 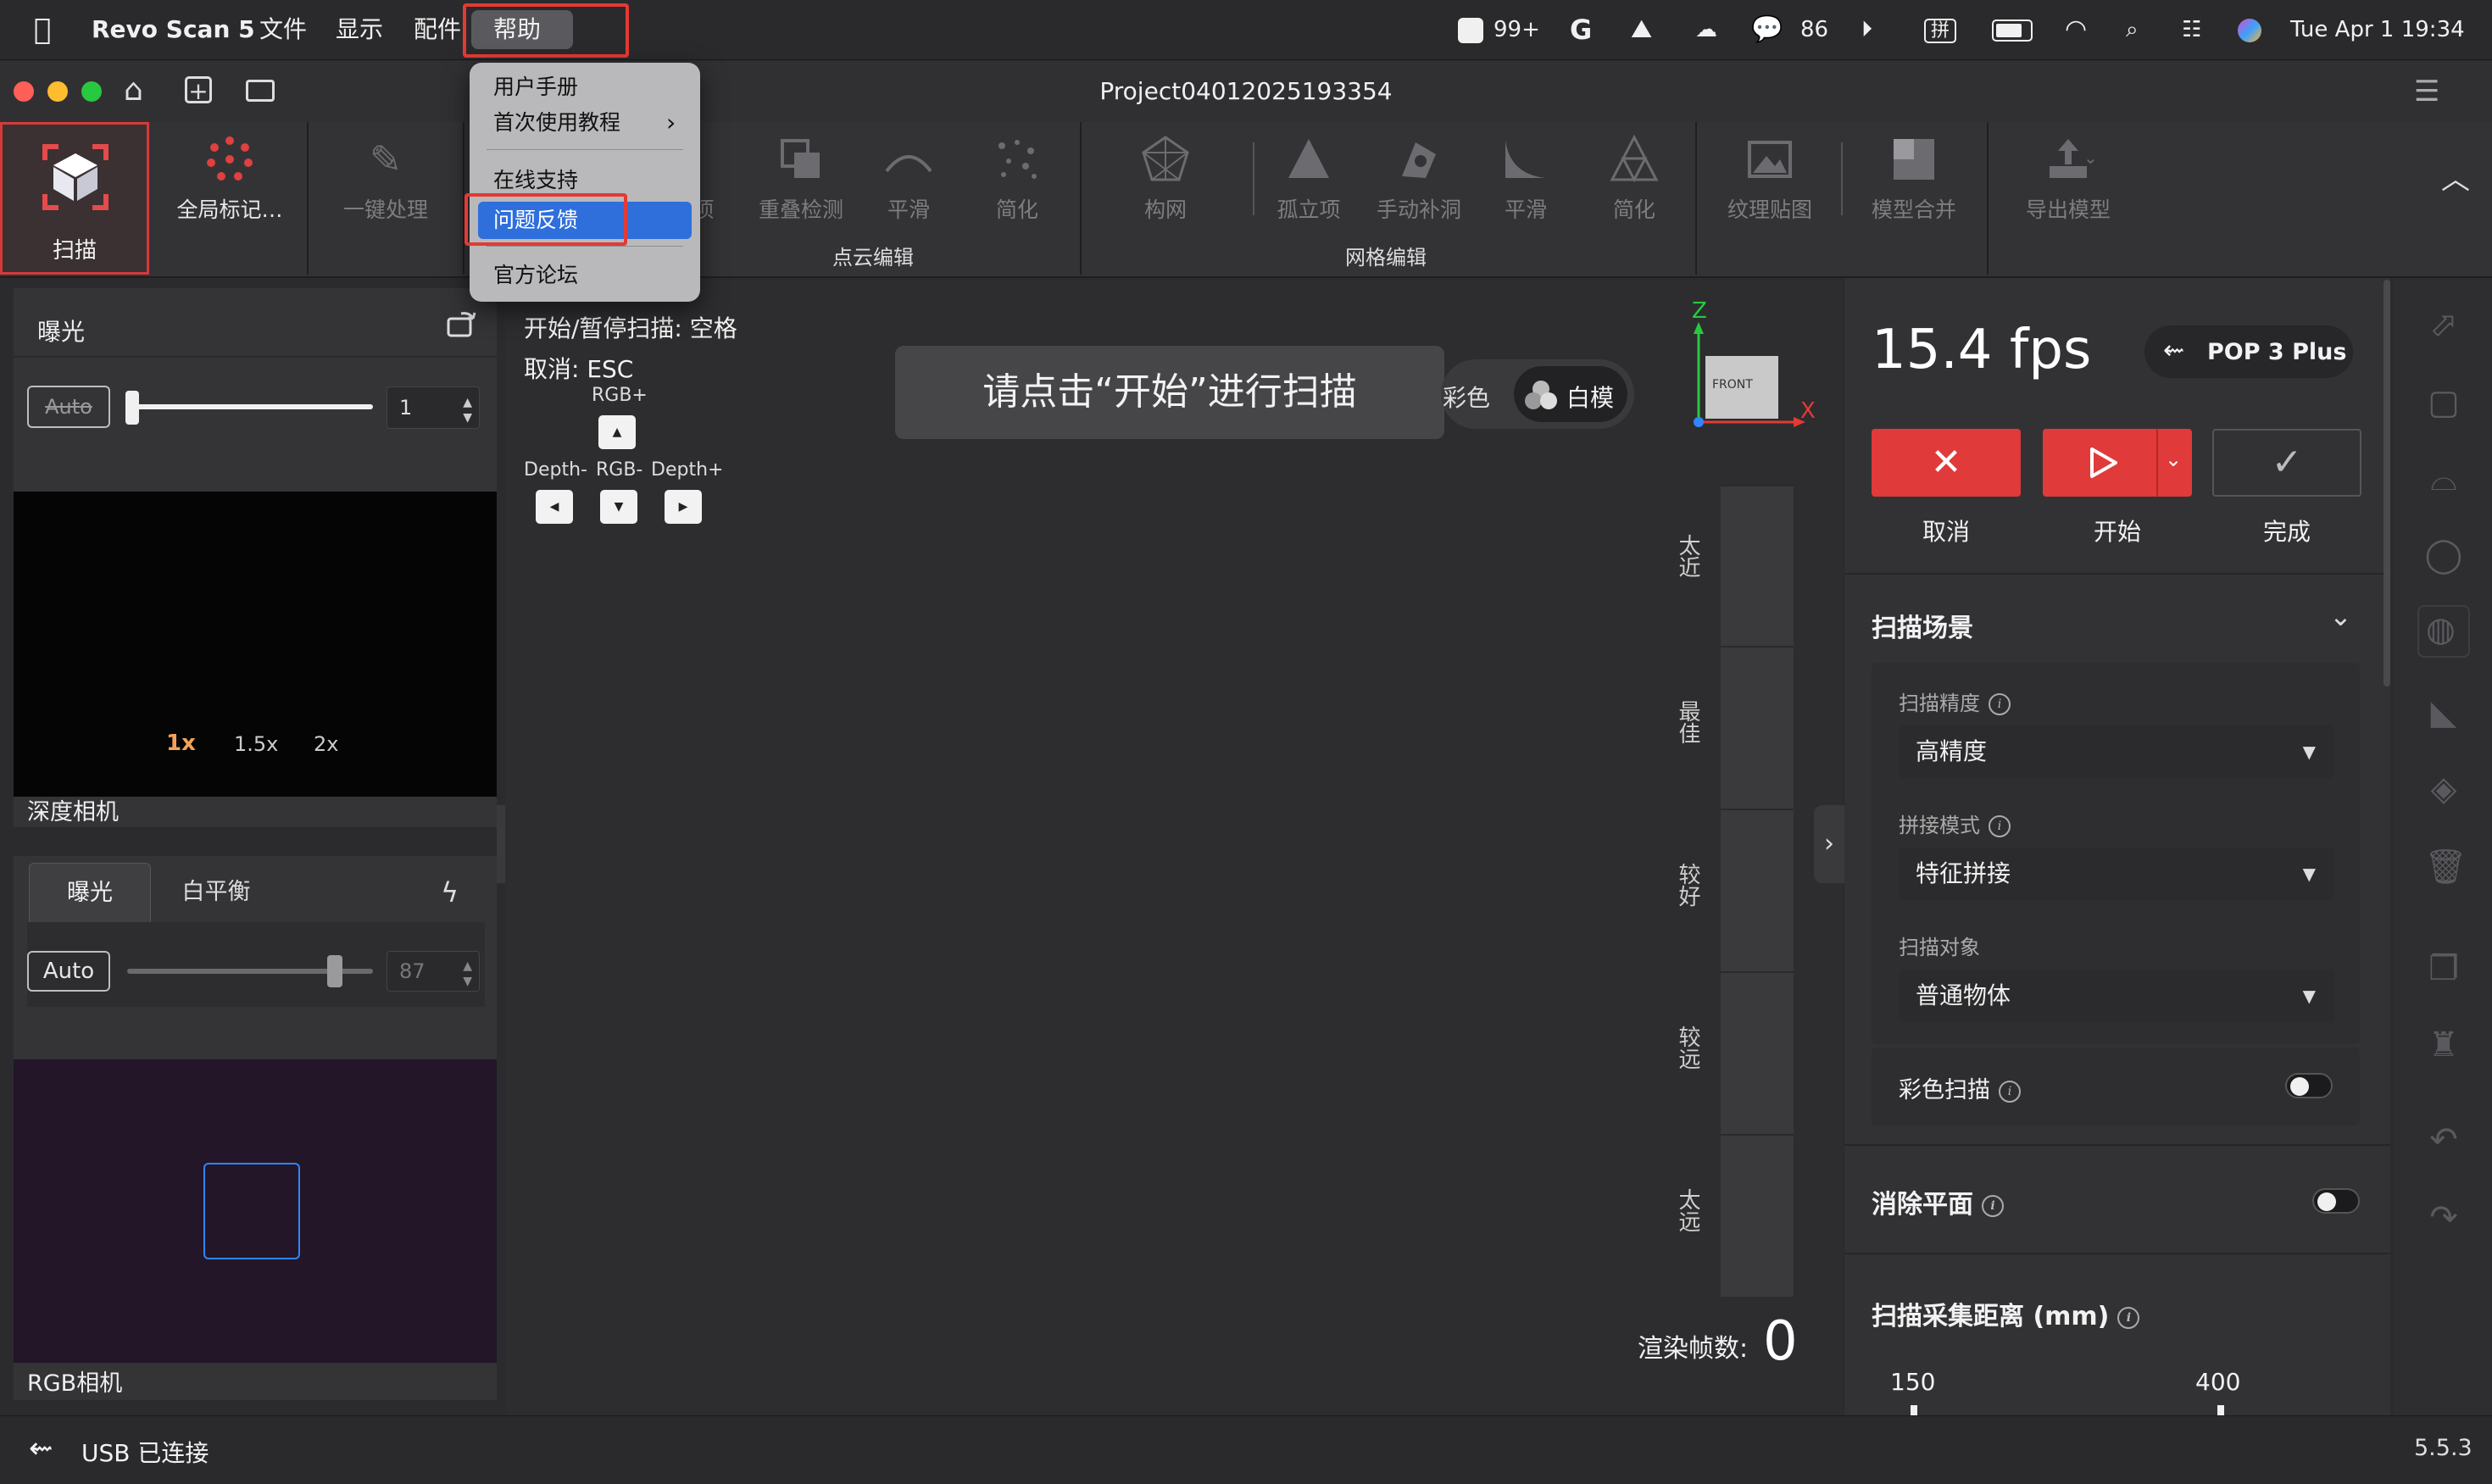 I want to click on cancel-scan-button: ✕, so click(x=1946, y=463).